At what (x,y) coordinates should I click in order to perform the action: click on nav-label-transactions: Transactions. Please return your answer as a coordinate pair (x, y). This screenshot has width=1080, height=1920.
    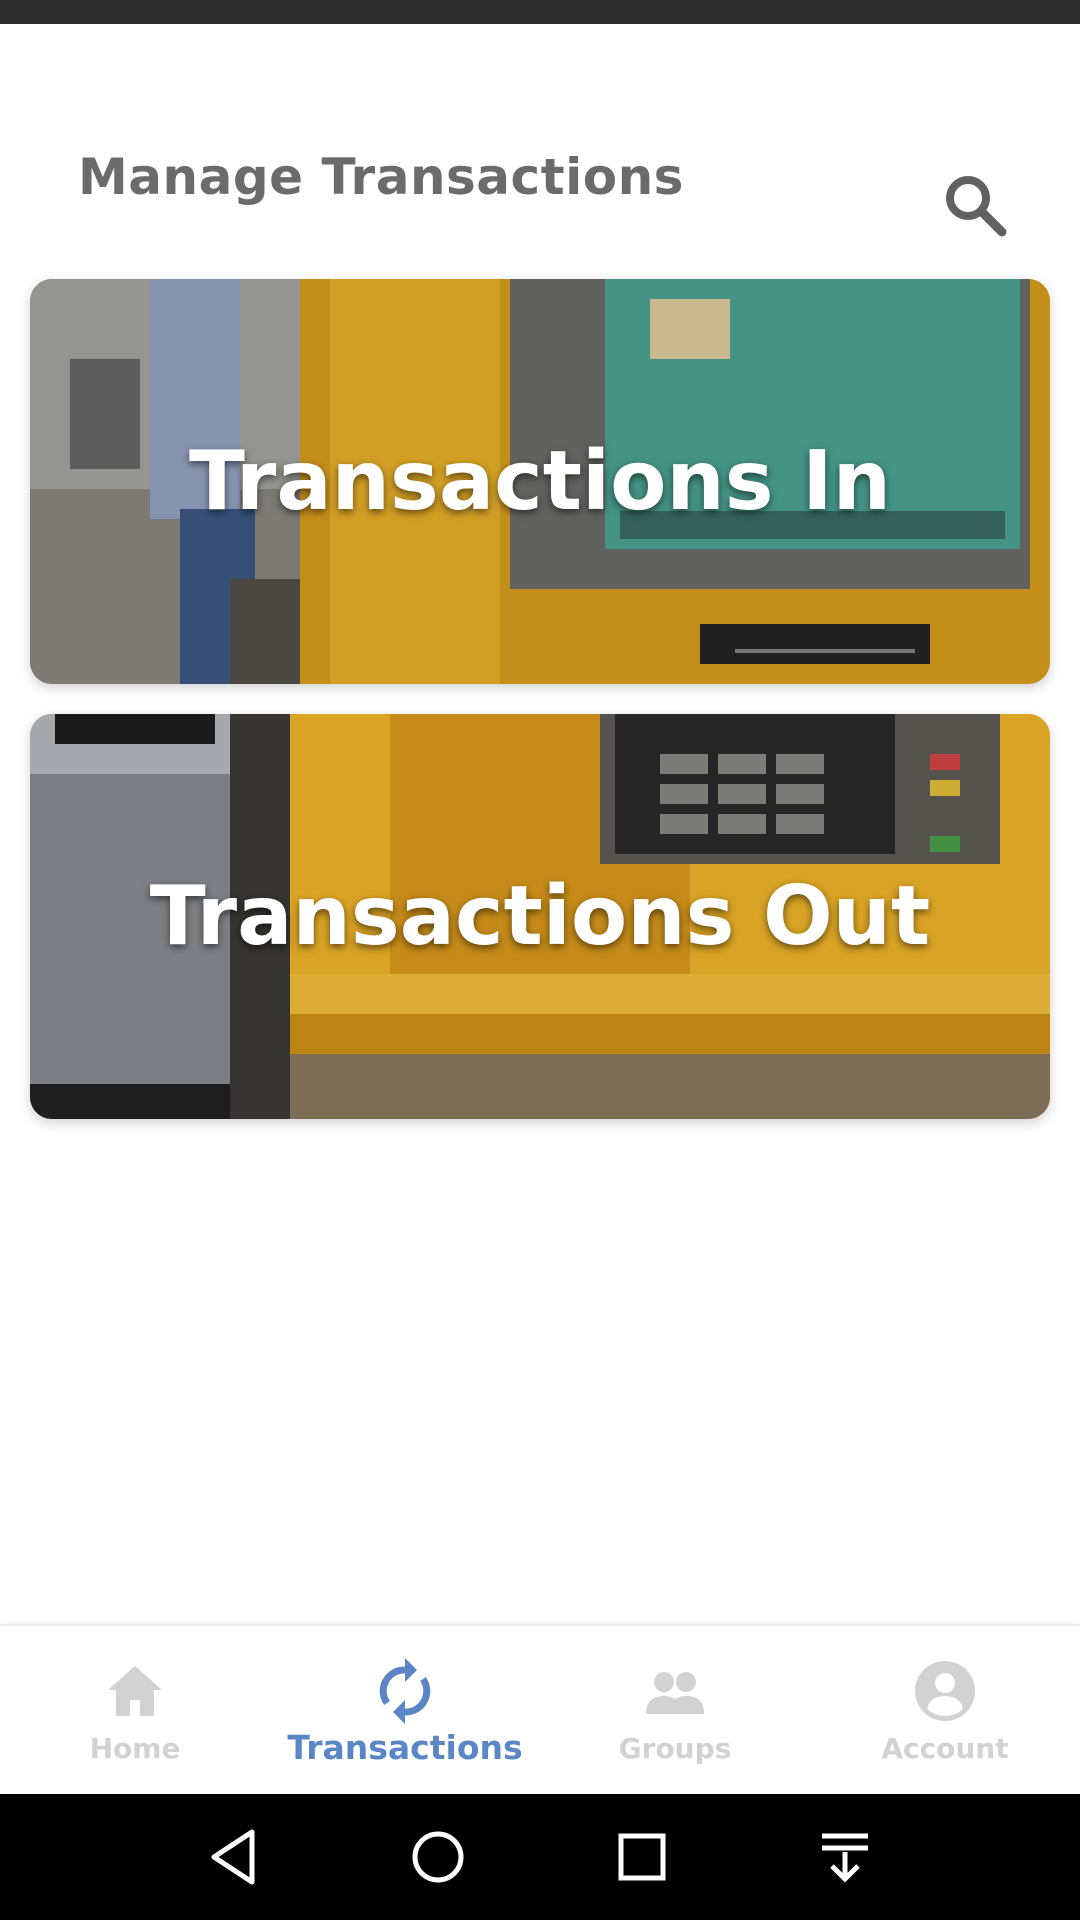
    Looking at the image, I should click on (405, 1747).